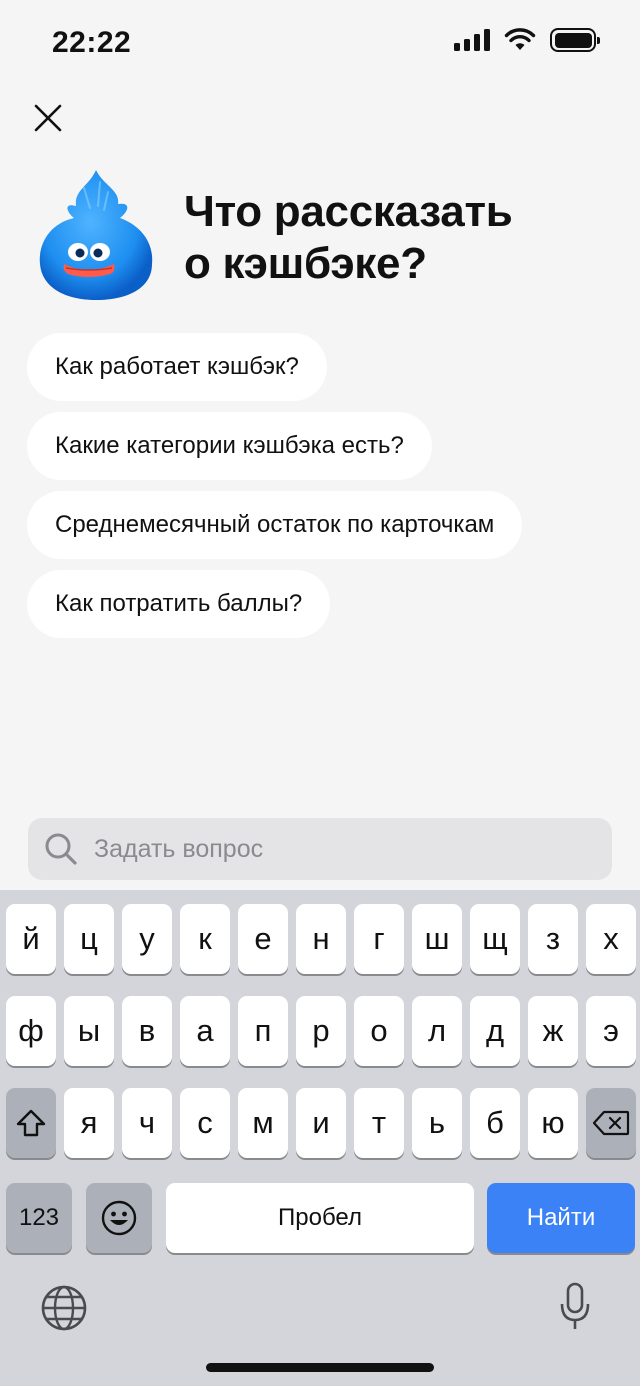 Image resolution: width=640 pixels, height=1386 pixels. I want to click on close-button, so click(48, 118).